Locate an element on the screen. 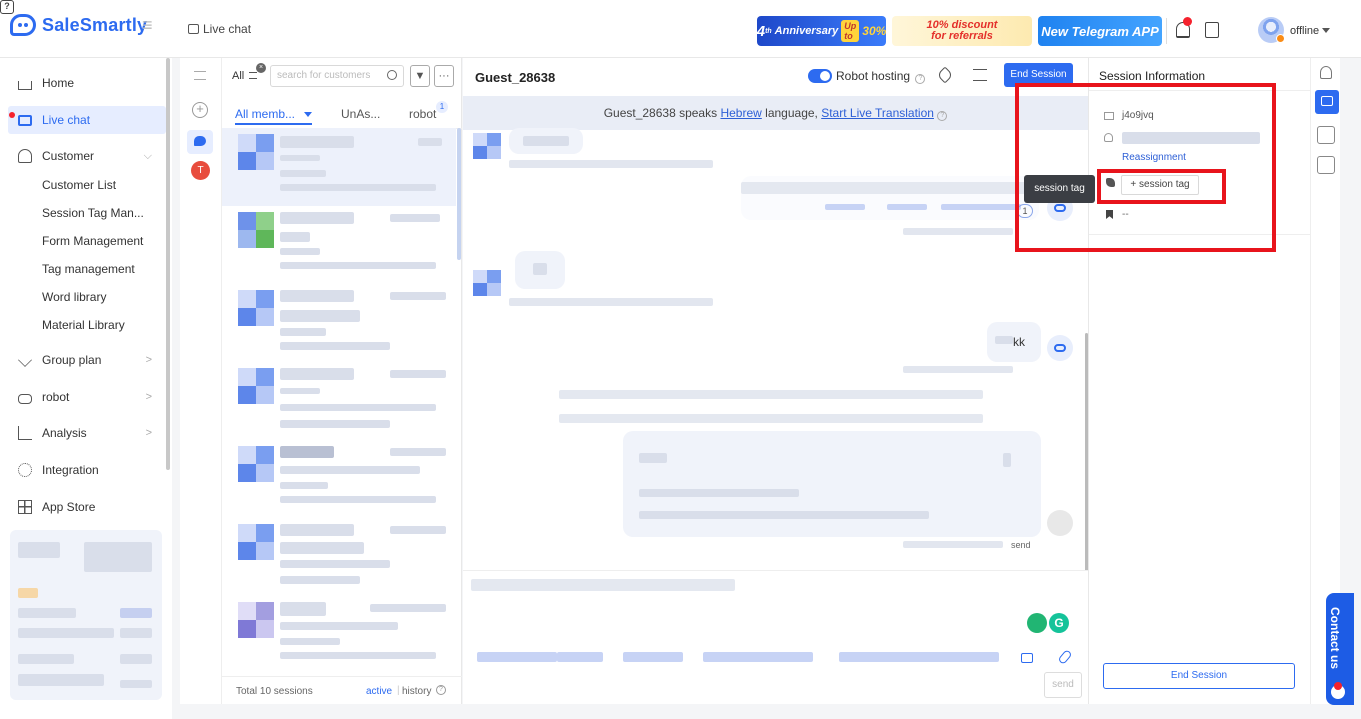 The image size is (1361, 719). menu-collapse-icon: ≡ is located at coordinates (147, 25).